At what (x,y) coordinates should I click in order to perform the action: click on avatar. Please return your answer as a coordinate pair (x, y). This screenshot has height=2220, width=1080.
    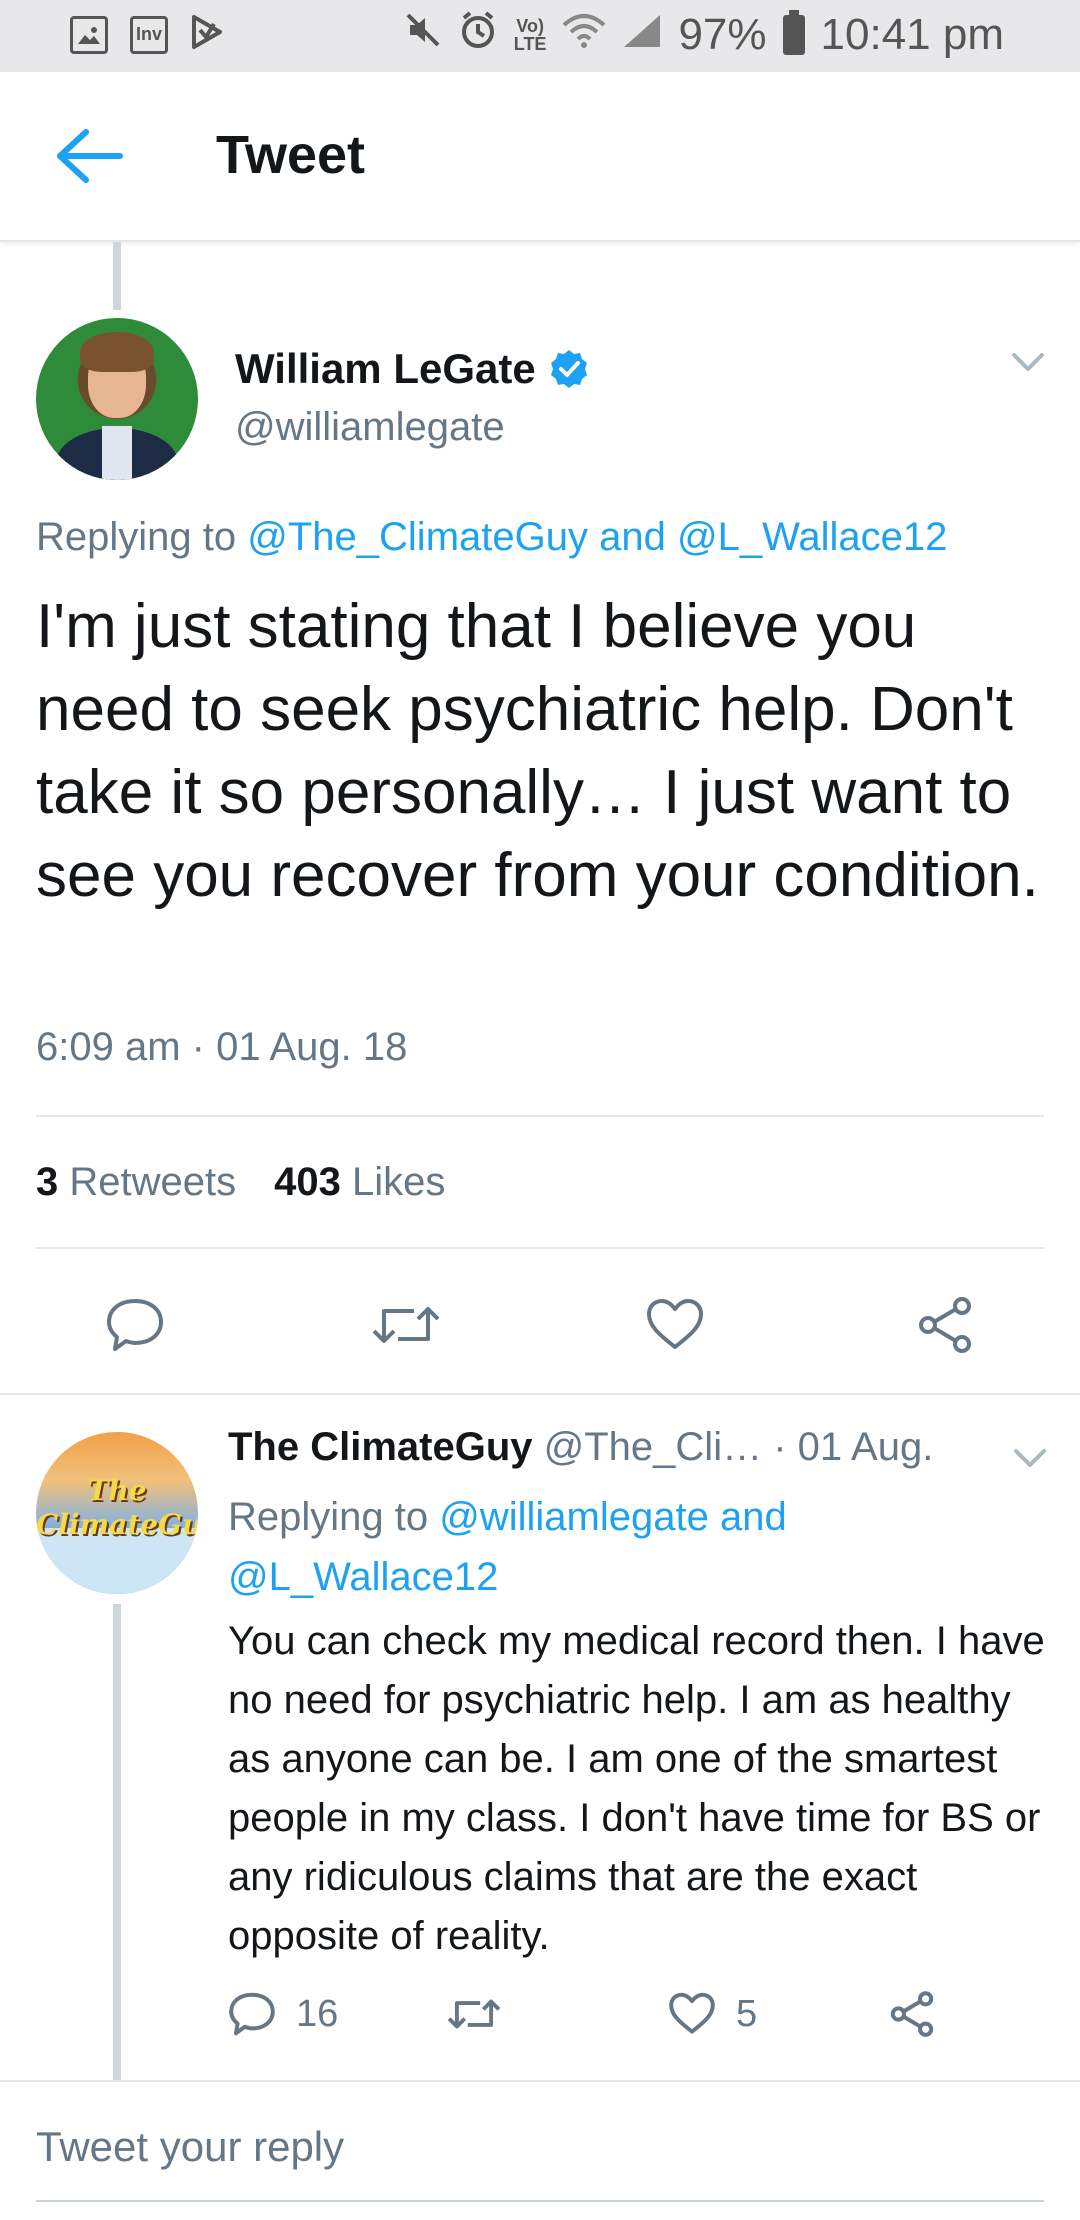
    Looking at the image, I should click on (117, 399).